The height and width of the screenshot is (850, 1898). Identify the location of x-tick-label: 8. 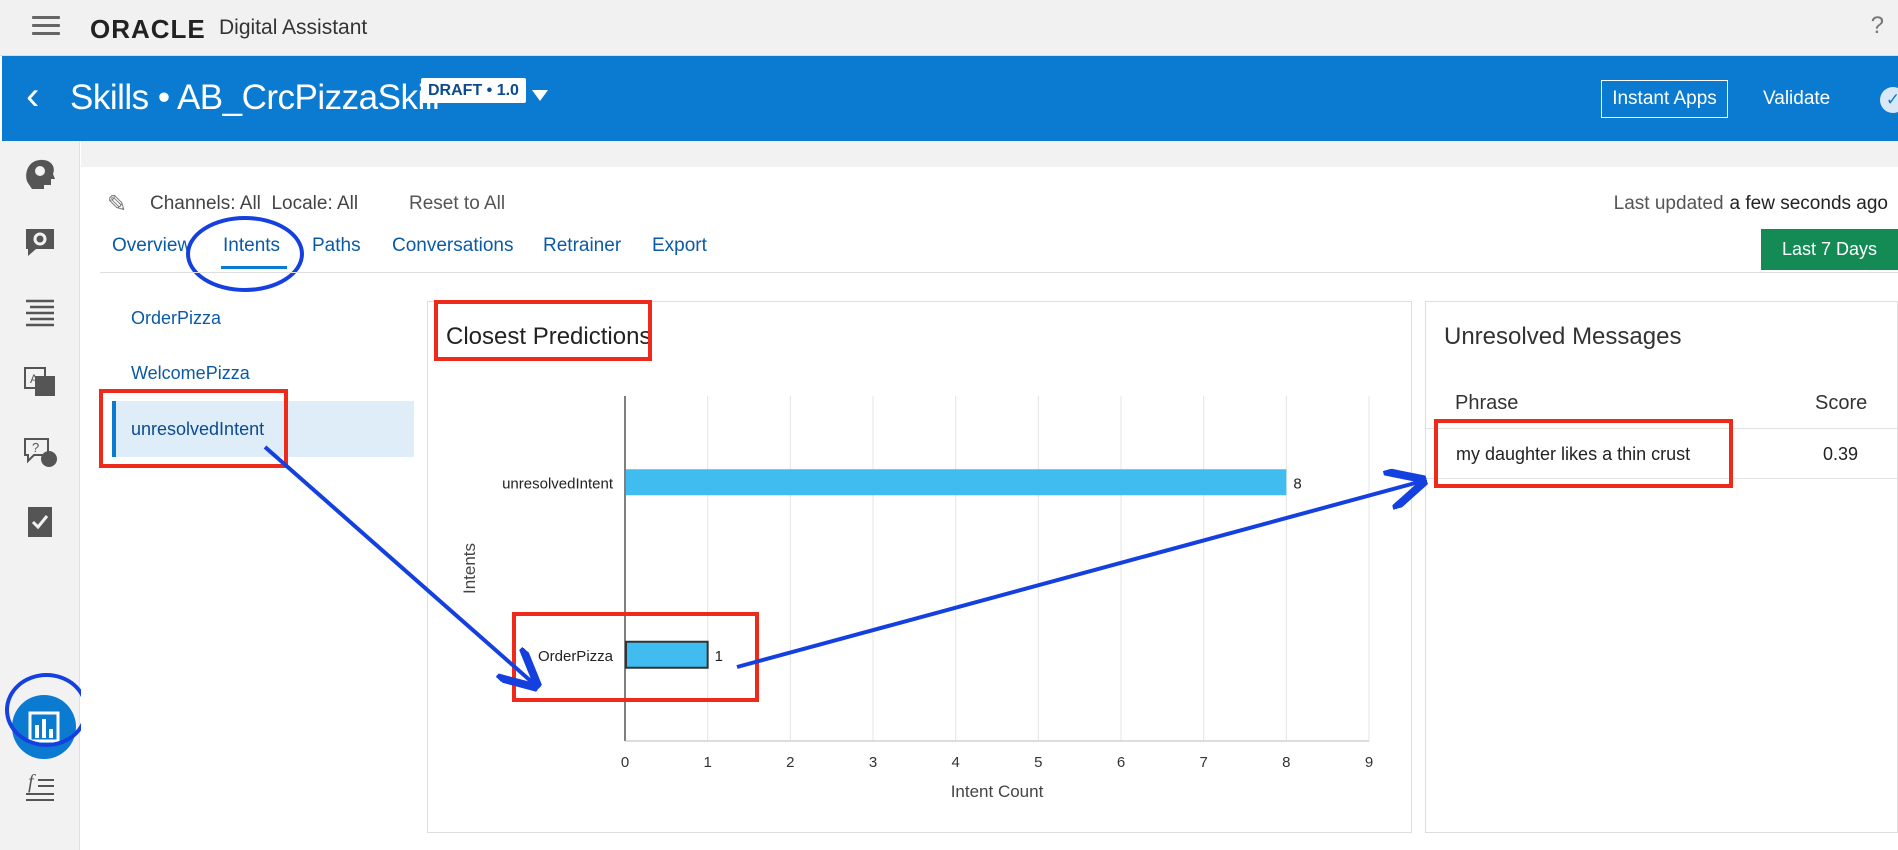
(1286, 762).